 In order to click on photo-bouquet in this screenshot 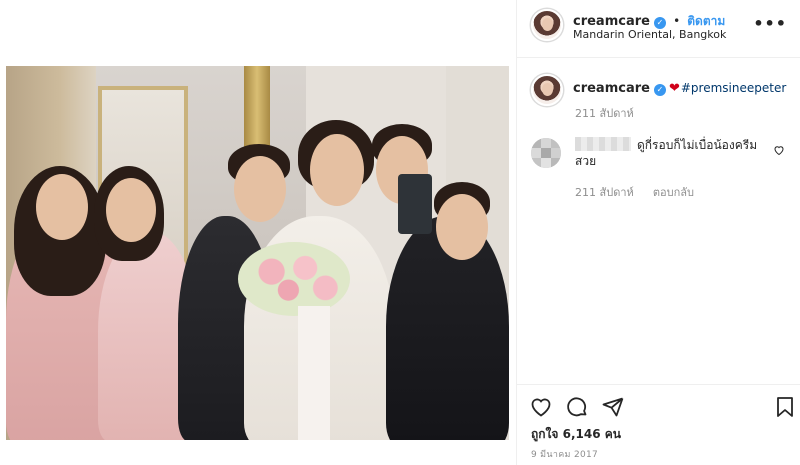, I will do `click(294, 279)`.